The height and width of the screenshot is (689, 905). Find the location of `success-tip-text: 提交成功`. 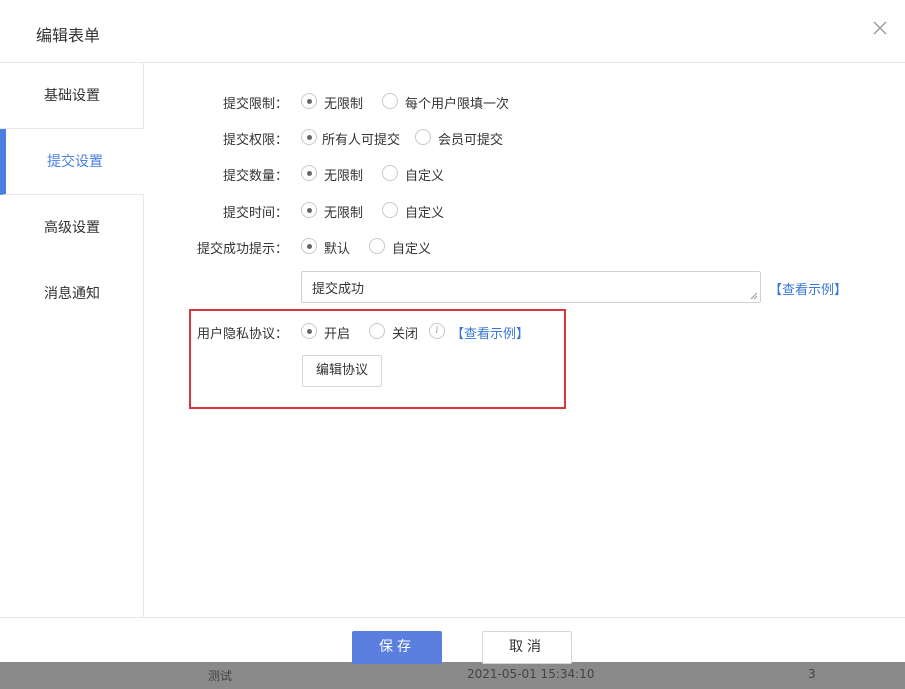

success-tip-text: 提交成功 is located at coordinates (338, 289).